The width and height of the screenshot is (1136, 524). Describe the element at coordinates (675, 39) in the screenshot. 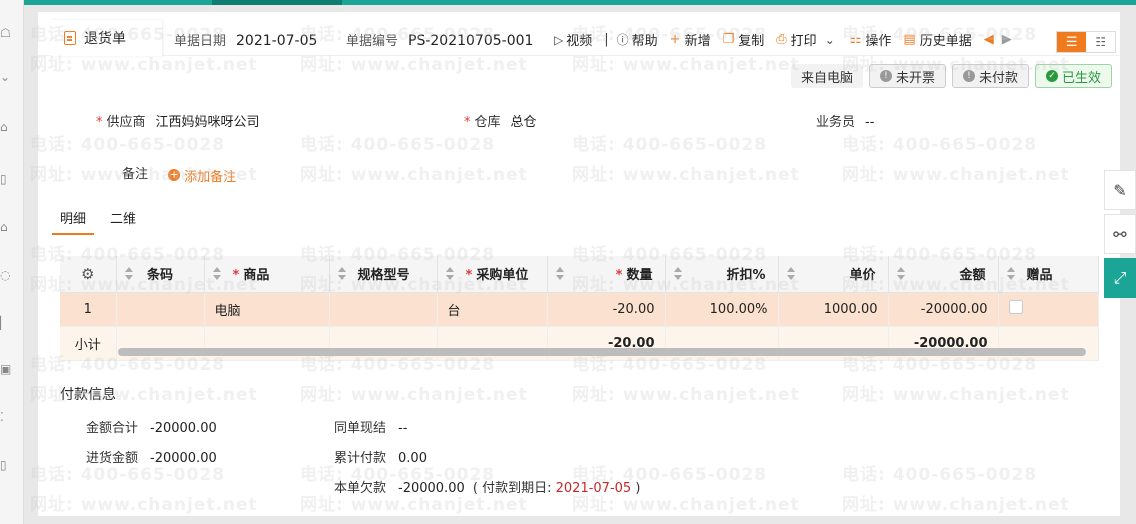

I see `plus-icon: +` at that location.